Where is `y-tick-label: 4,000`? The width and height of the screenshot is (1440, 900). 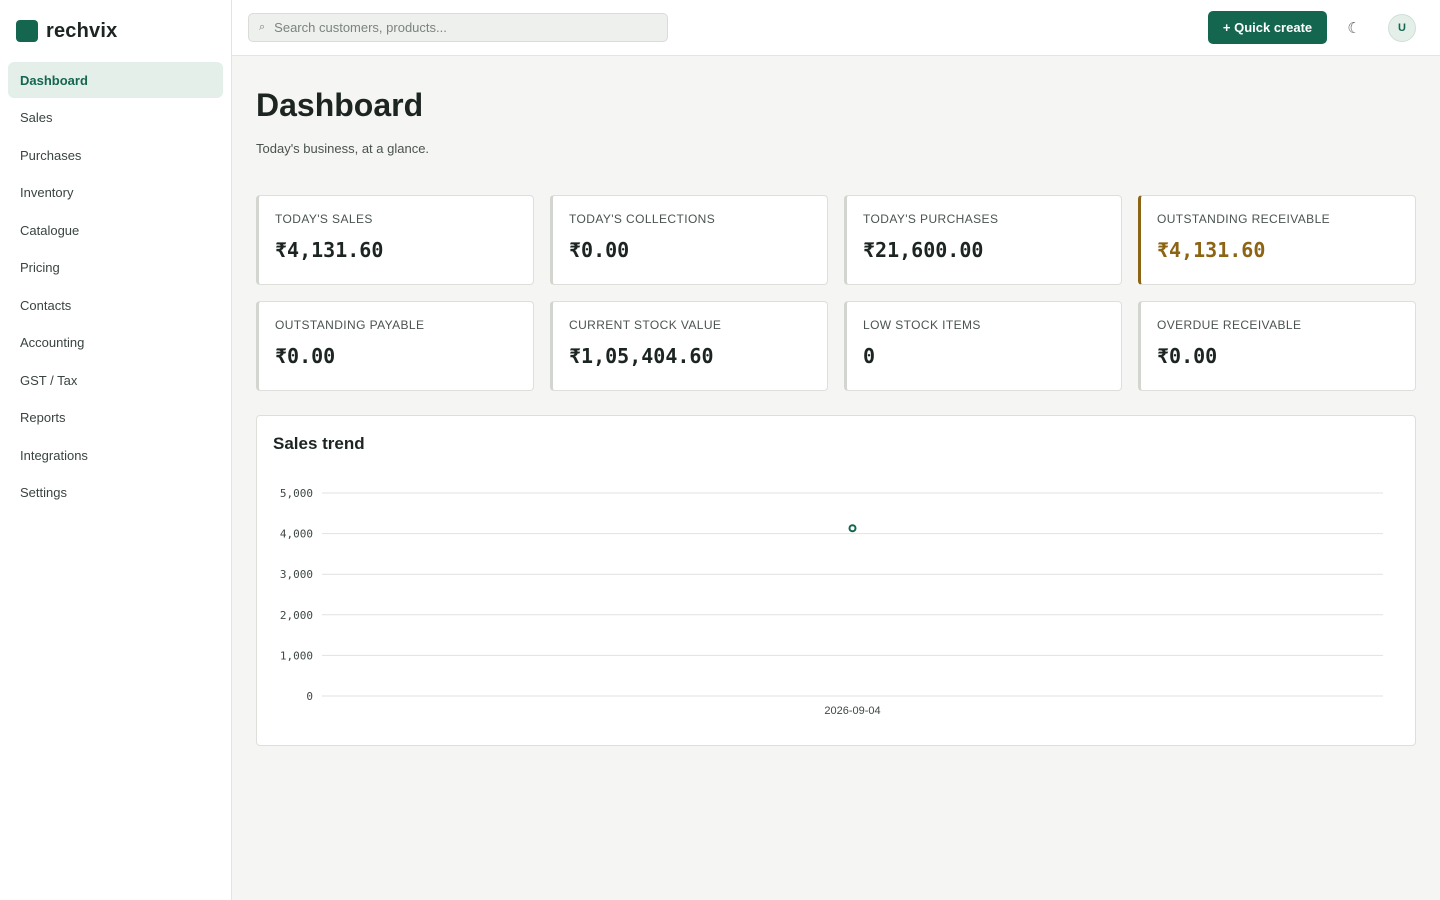 y-tick-label: 4,000 is located at coordinates (296, 534).